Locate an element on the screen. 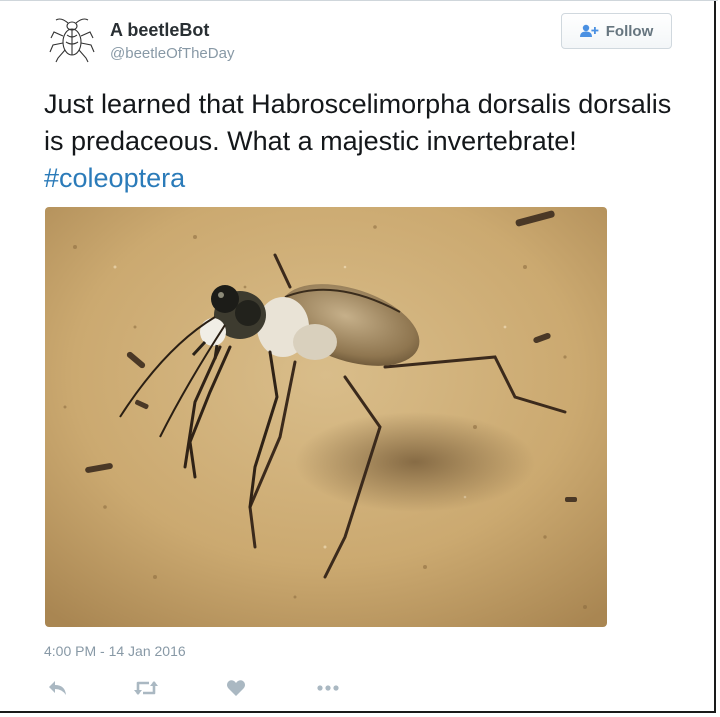 The width and height of the screenshot is (720, 717). like-icon is located at coordinates (236, 688).